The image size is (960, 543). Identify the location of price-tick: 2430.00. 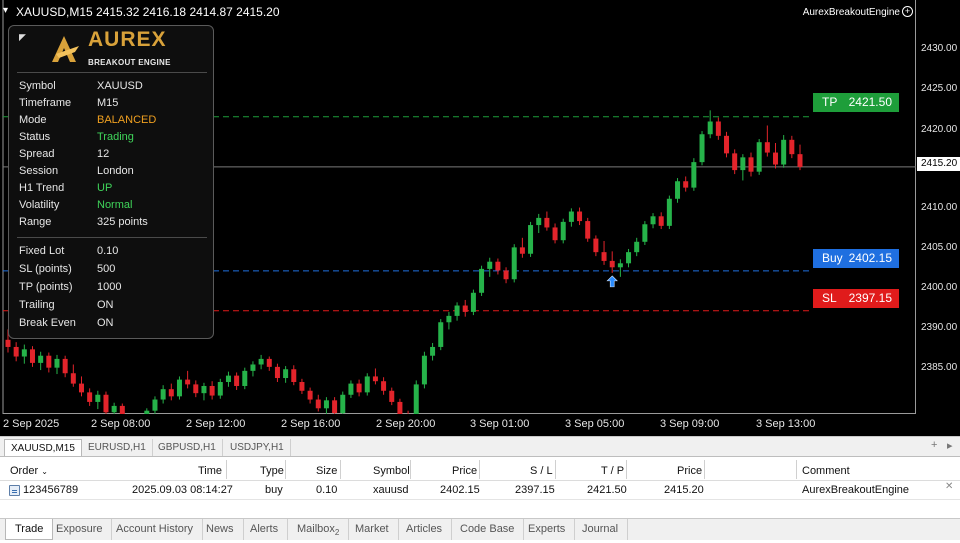
(939, 48).